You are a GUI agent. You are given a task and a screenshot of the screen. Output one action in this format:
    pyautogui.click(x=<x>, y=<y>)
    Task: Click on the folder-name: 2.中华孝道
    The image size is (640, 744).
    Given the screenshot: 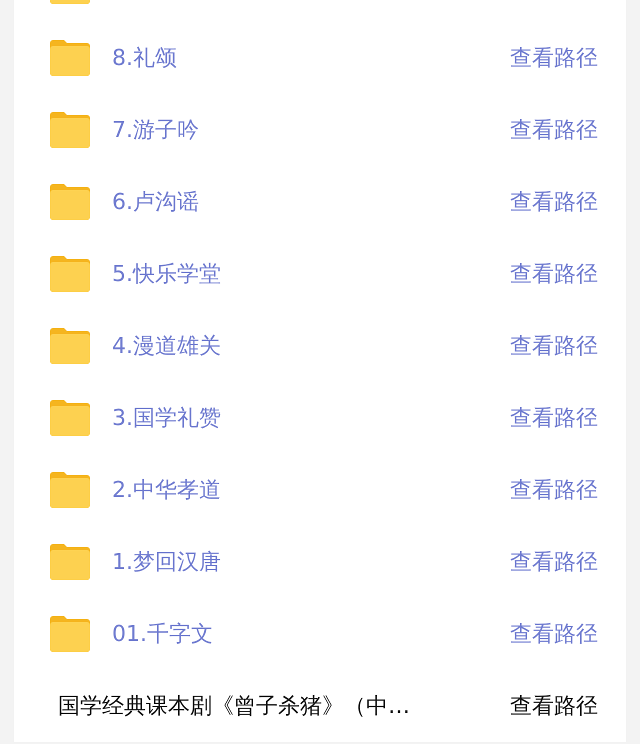 What is the action you would take?
    pyautogui.click(x=311, y=490)
    